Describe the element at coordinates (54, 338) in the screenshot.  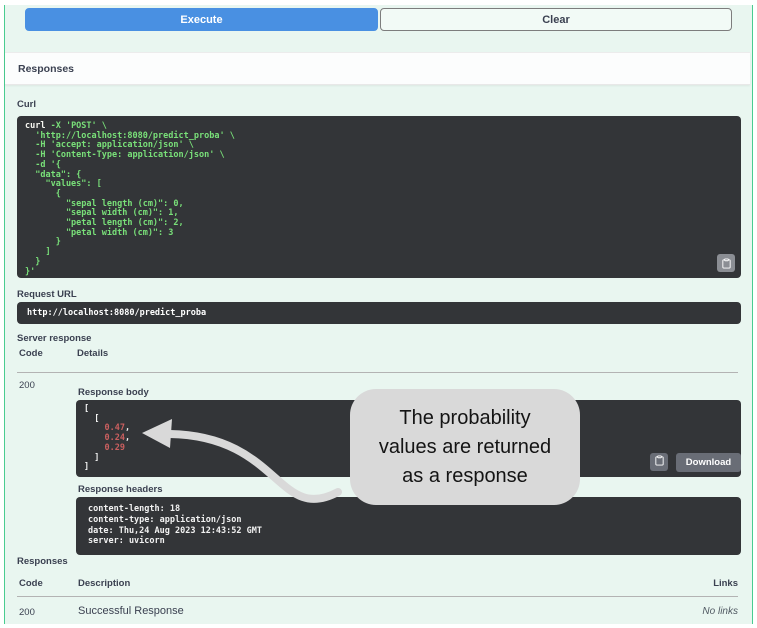
I see `server-response-label: Server response` at that location.